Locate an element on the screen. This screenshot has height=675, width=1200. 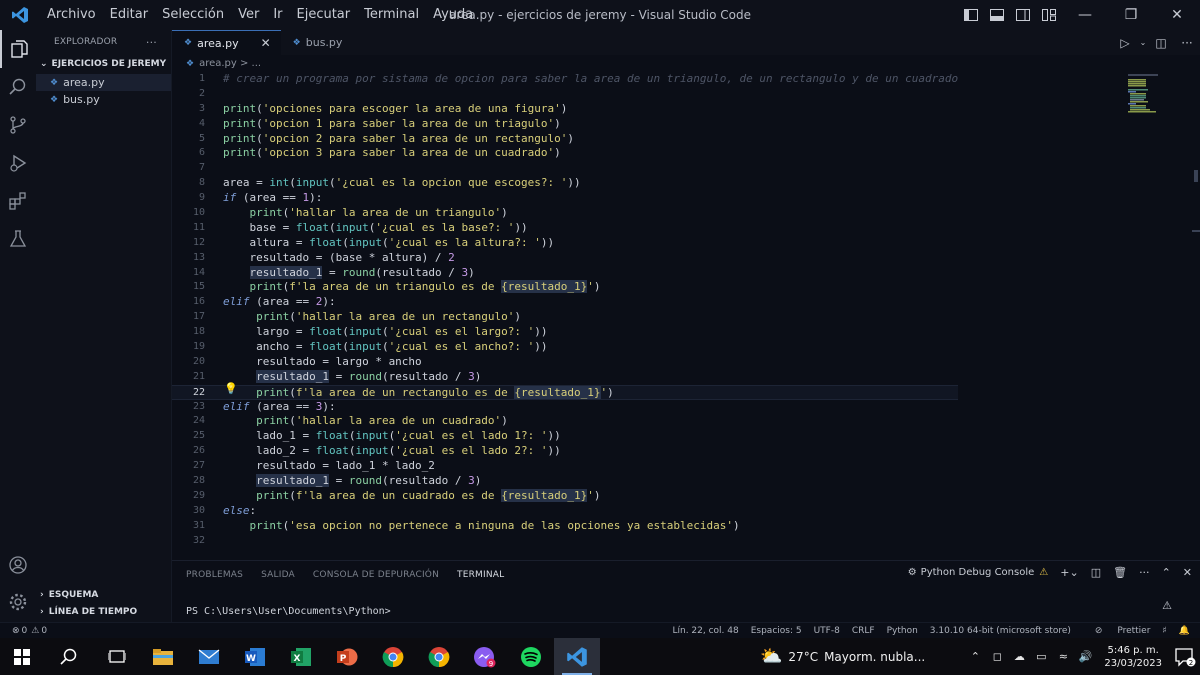
maximize-panel-icon: ⌃ is located at coordinates (1166, 572).